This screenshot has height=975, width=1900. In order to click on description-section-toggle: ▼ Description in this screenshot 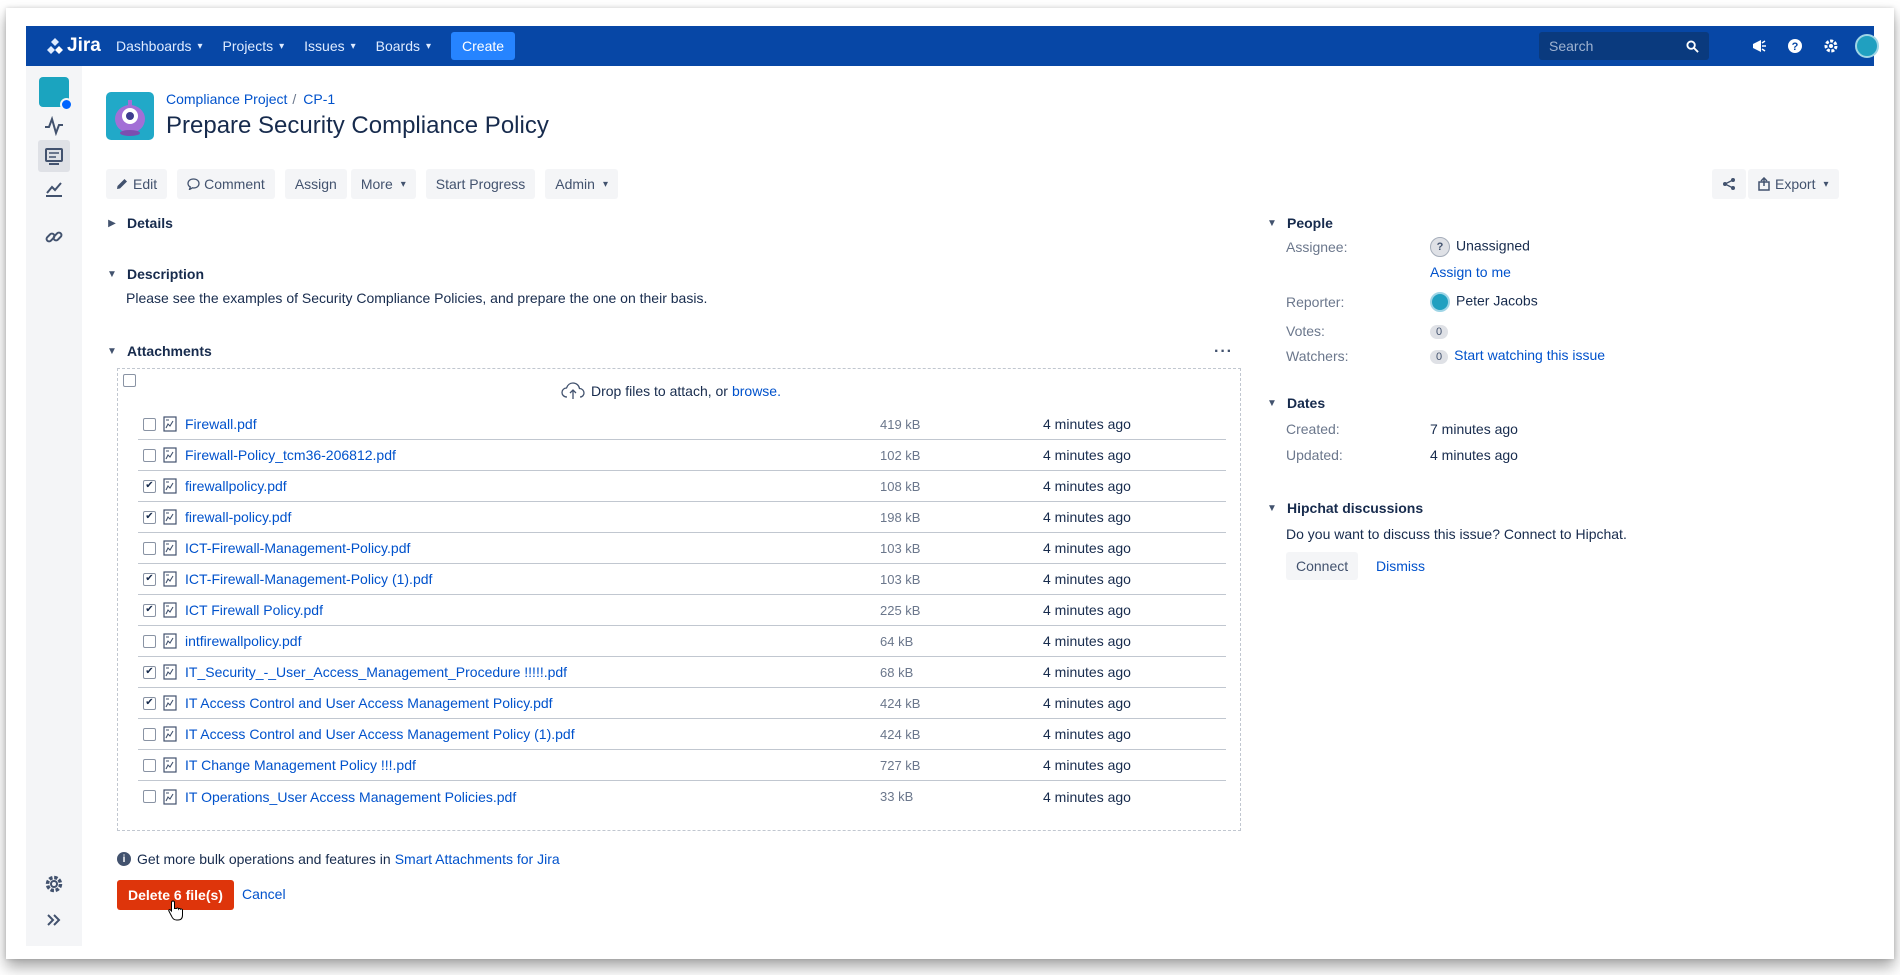, I will do `click(155, 274)`.